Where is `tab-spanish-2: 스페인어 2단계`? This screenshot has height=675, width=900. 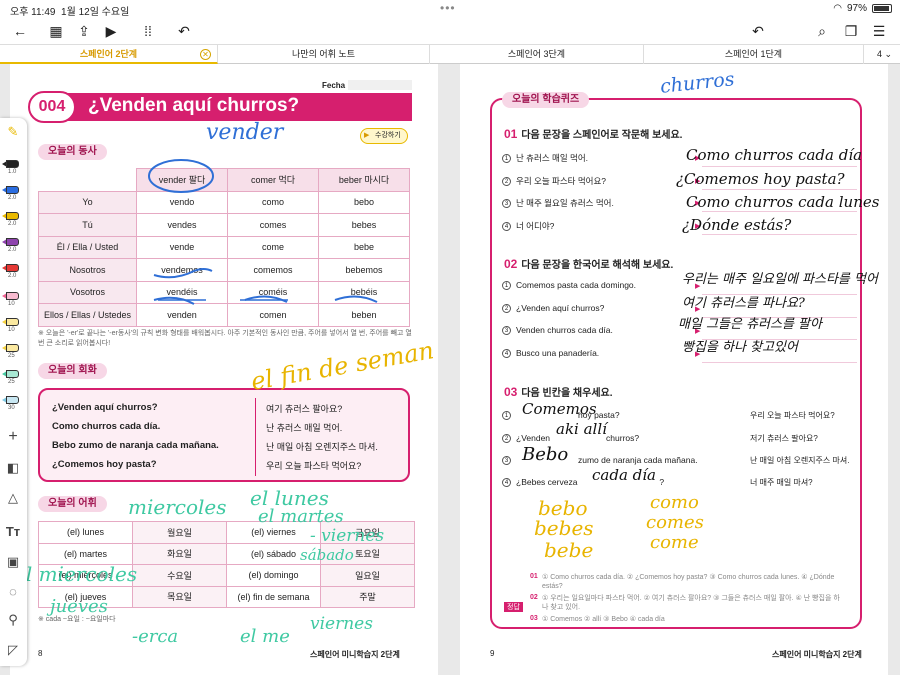 tab-spanish-2: 스페인어 2단계 is located at coordinates (109, 54).